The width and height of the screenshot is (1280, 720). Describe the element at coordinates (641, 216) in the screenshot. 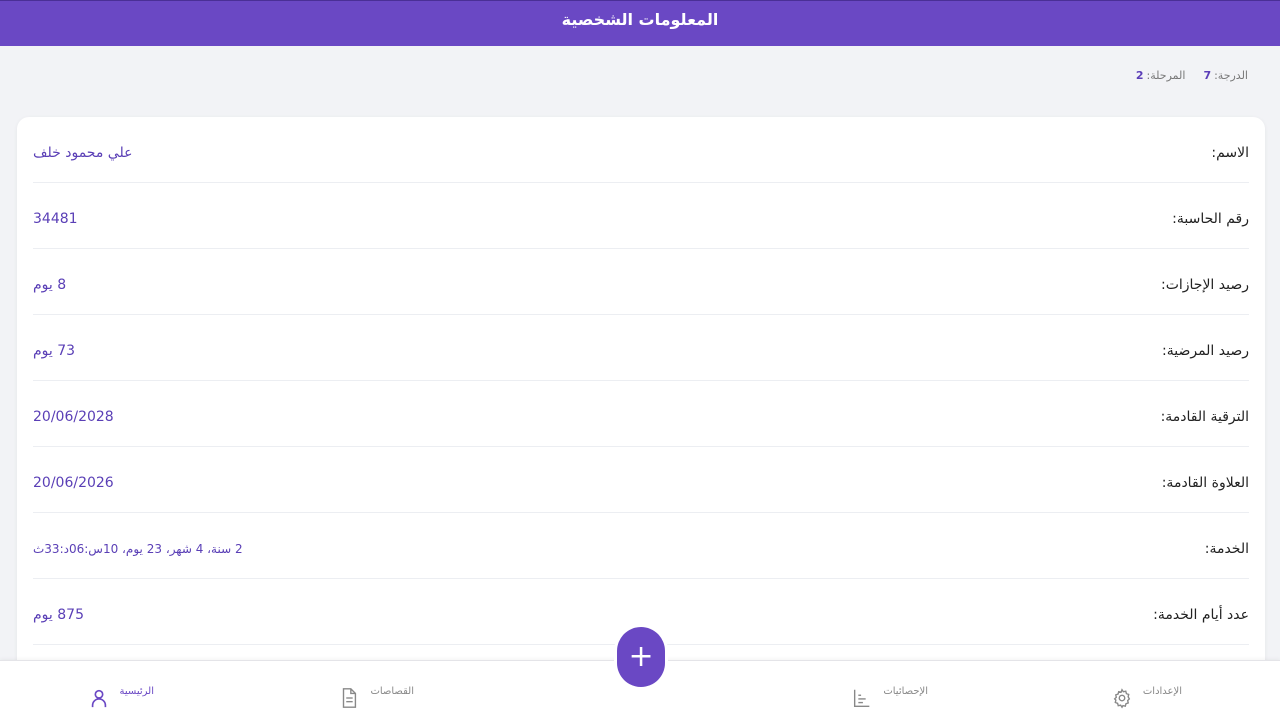

I see `info-row-computer-number: رقم الحاسبة: 34481` at that location.